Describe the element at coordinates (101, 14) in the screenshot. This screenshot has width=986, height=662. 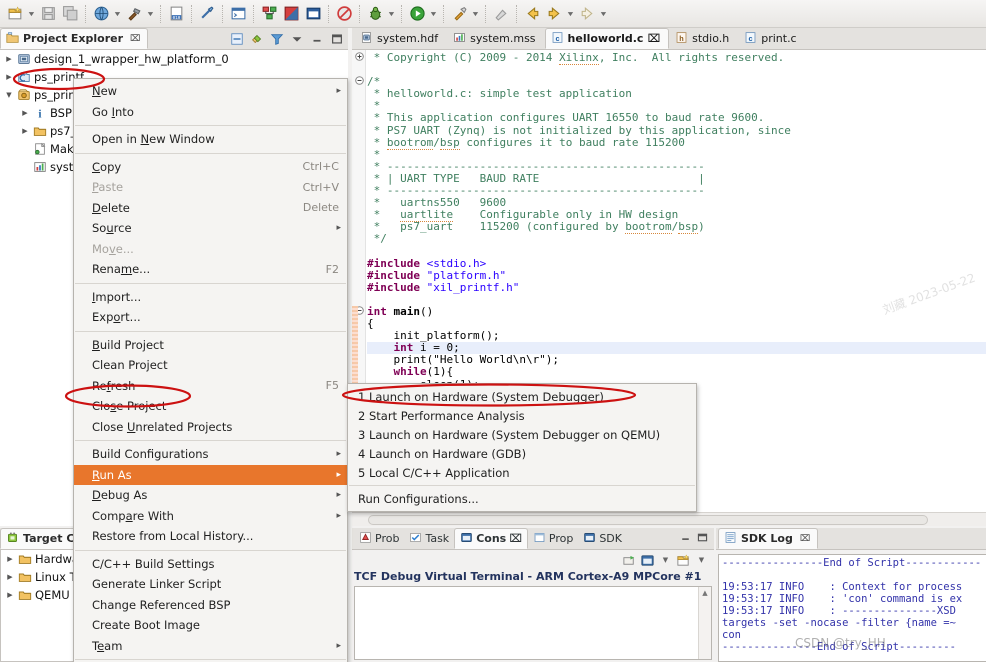
I see `program-fpga-icon` at that location.